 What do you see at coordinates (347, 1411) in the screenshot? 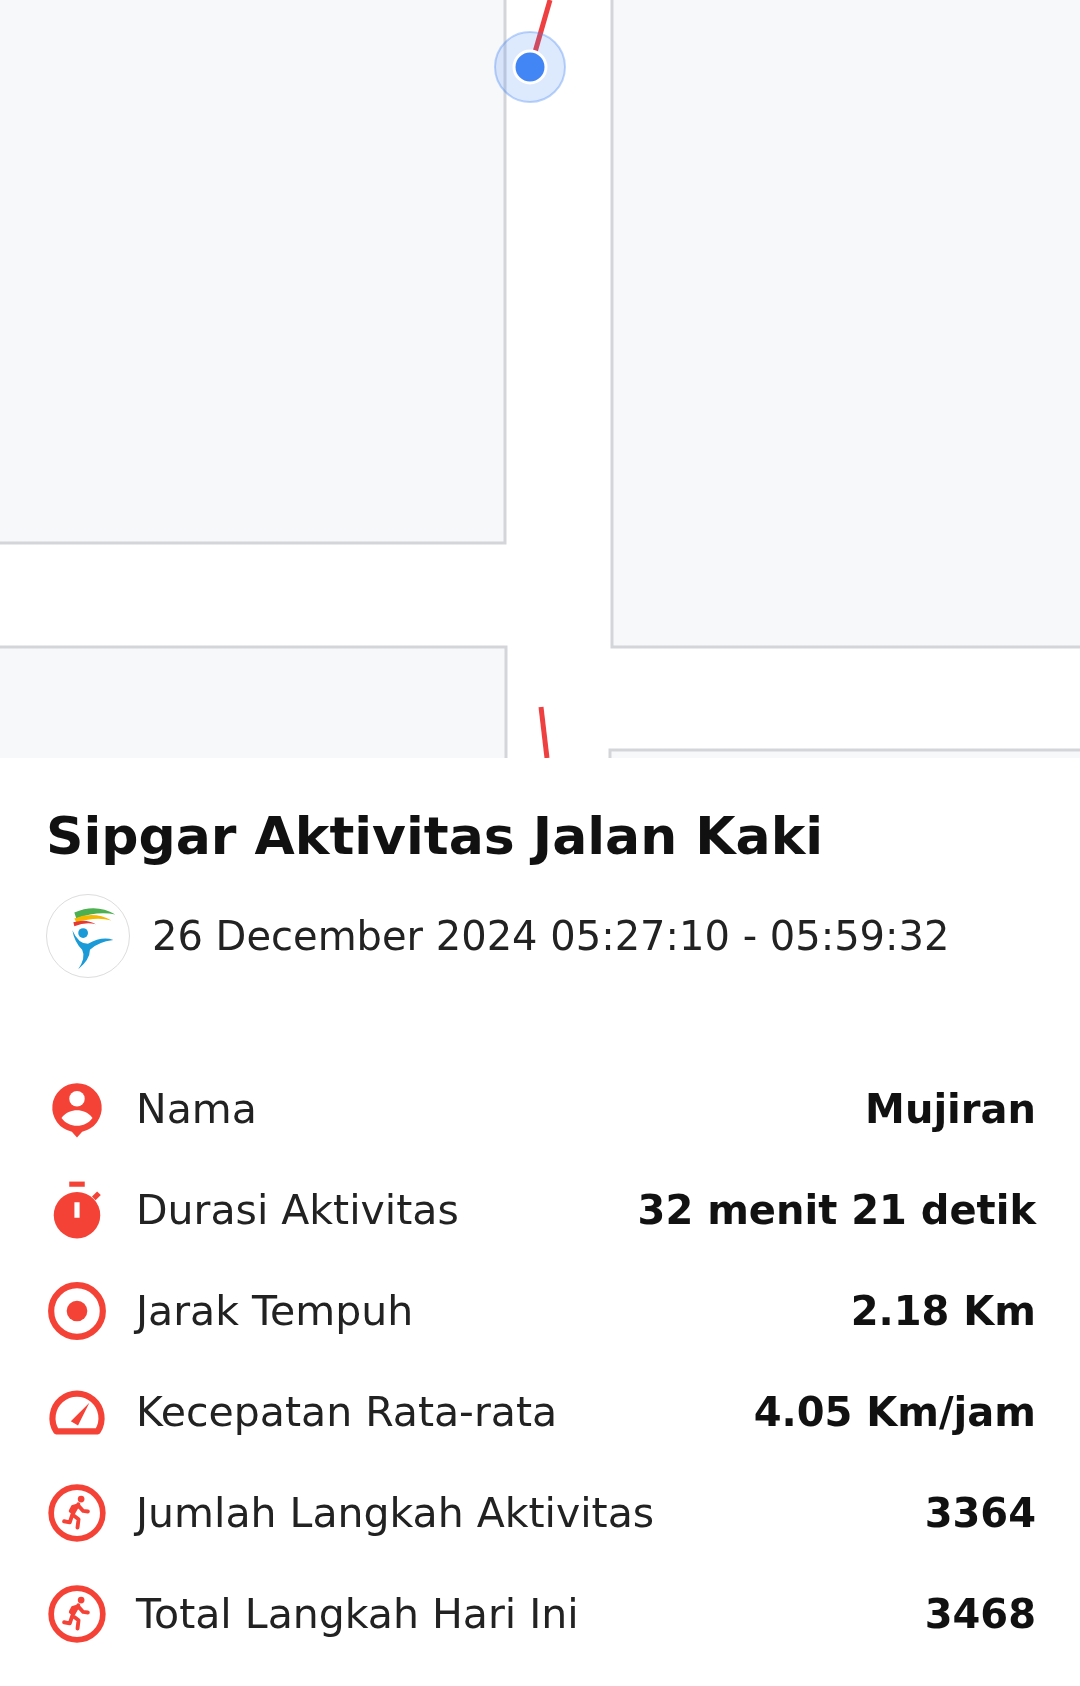
I see `stat-label: Kecepatan Rata-rata` at bounding box center [347, 1411].